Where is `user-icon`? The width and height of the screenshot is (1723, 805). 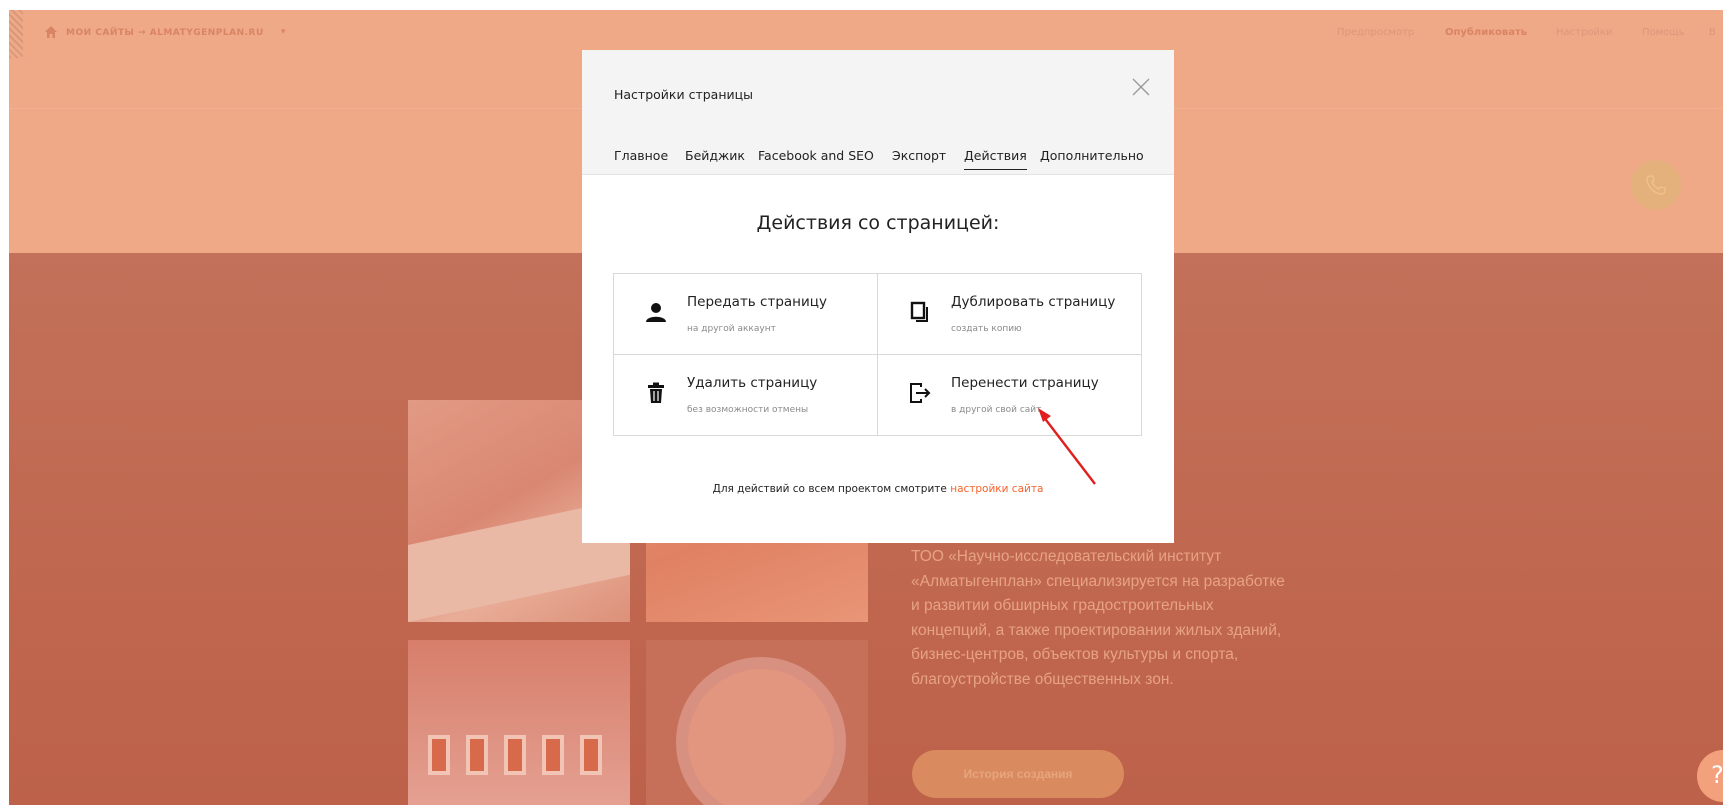 user-icon is located at coordinates (656, 312).